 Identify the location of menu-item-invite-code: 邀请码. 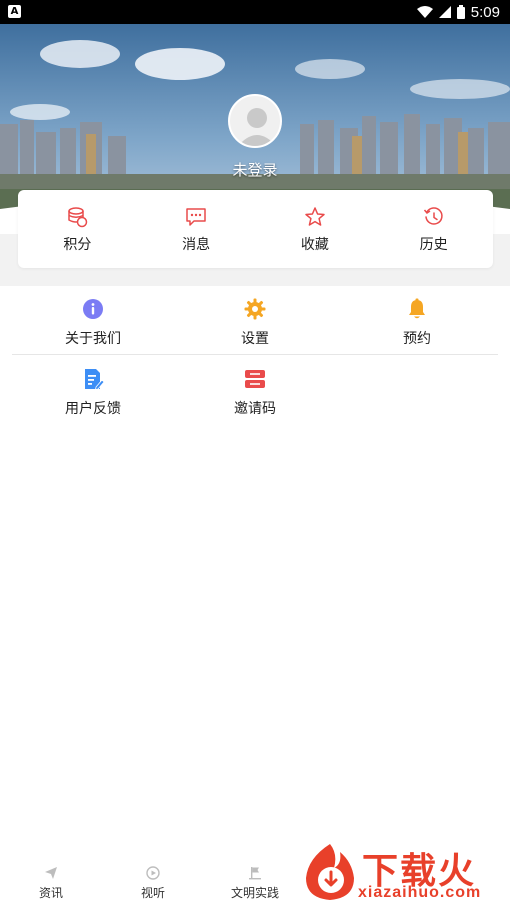
(255, 396).